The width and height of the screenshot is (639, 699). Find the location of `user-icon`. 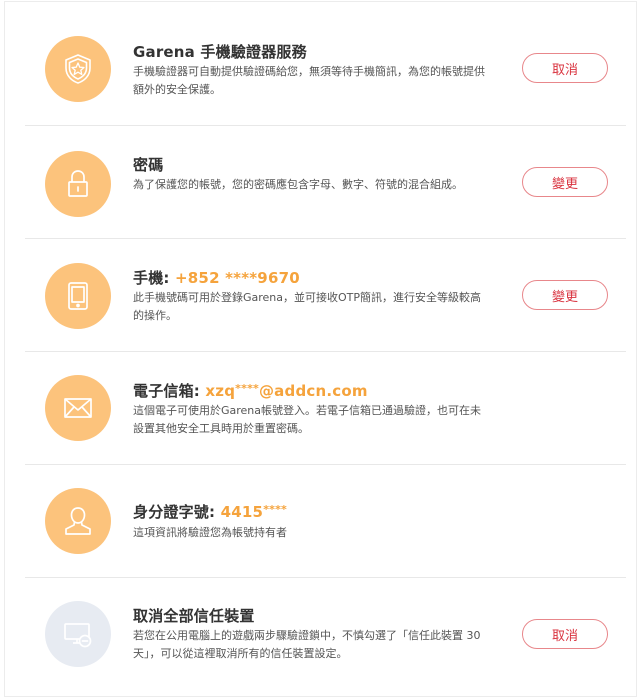

user-icon is located at coordinates (78, 521).